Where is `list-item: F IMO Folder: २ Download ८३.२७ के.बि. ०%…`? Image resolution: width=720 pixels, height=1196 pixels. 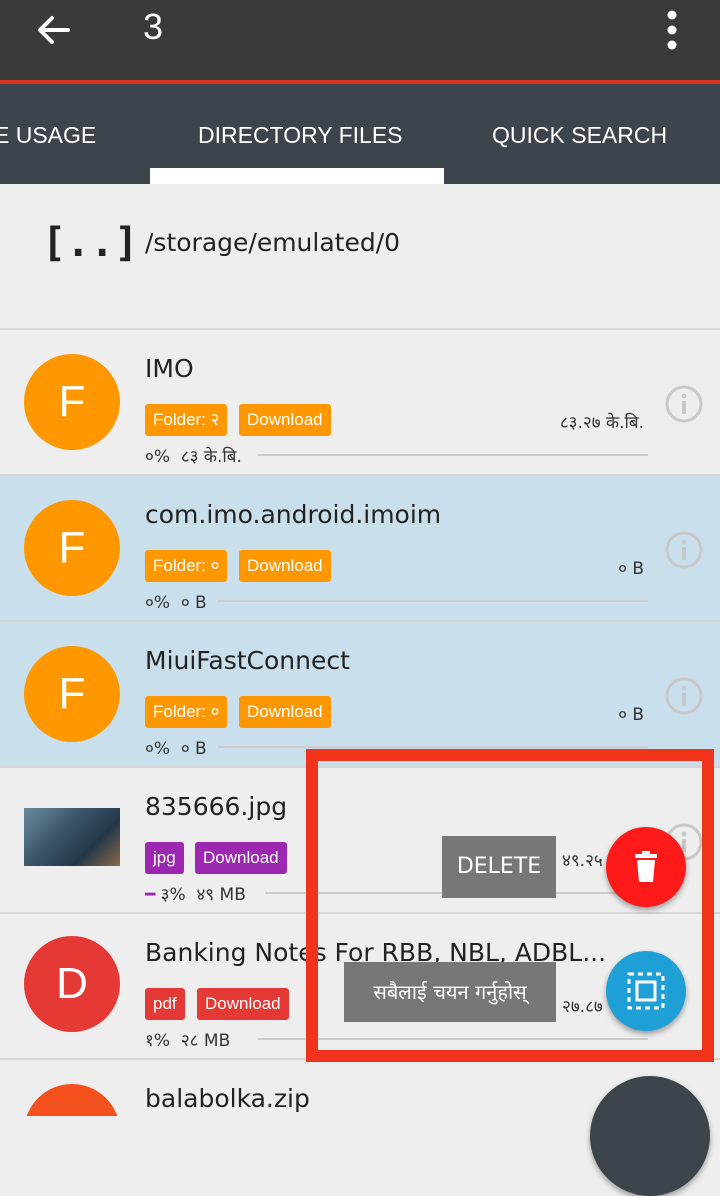 list-item: F IMO Folder: २ Download ८३.२७ के.बि. ०%… is located at coordinates (360, 403).